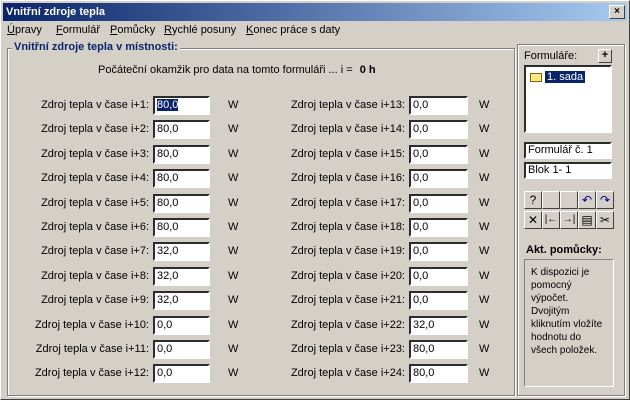 Image resolution: width=630 pixels, height=400 pixels. What do you see at coordinates (95, 300) in the screenshot?
I see `field-label: Zdroj tepla v čase i+9:` at bounding box center [95, 300].